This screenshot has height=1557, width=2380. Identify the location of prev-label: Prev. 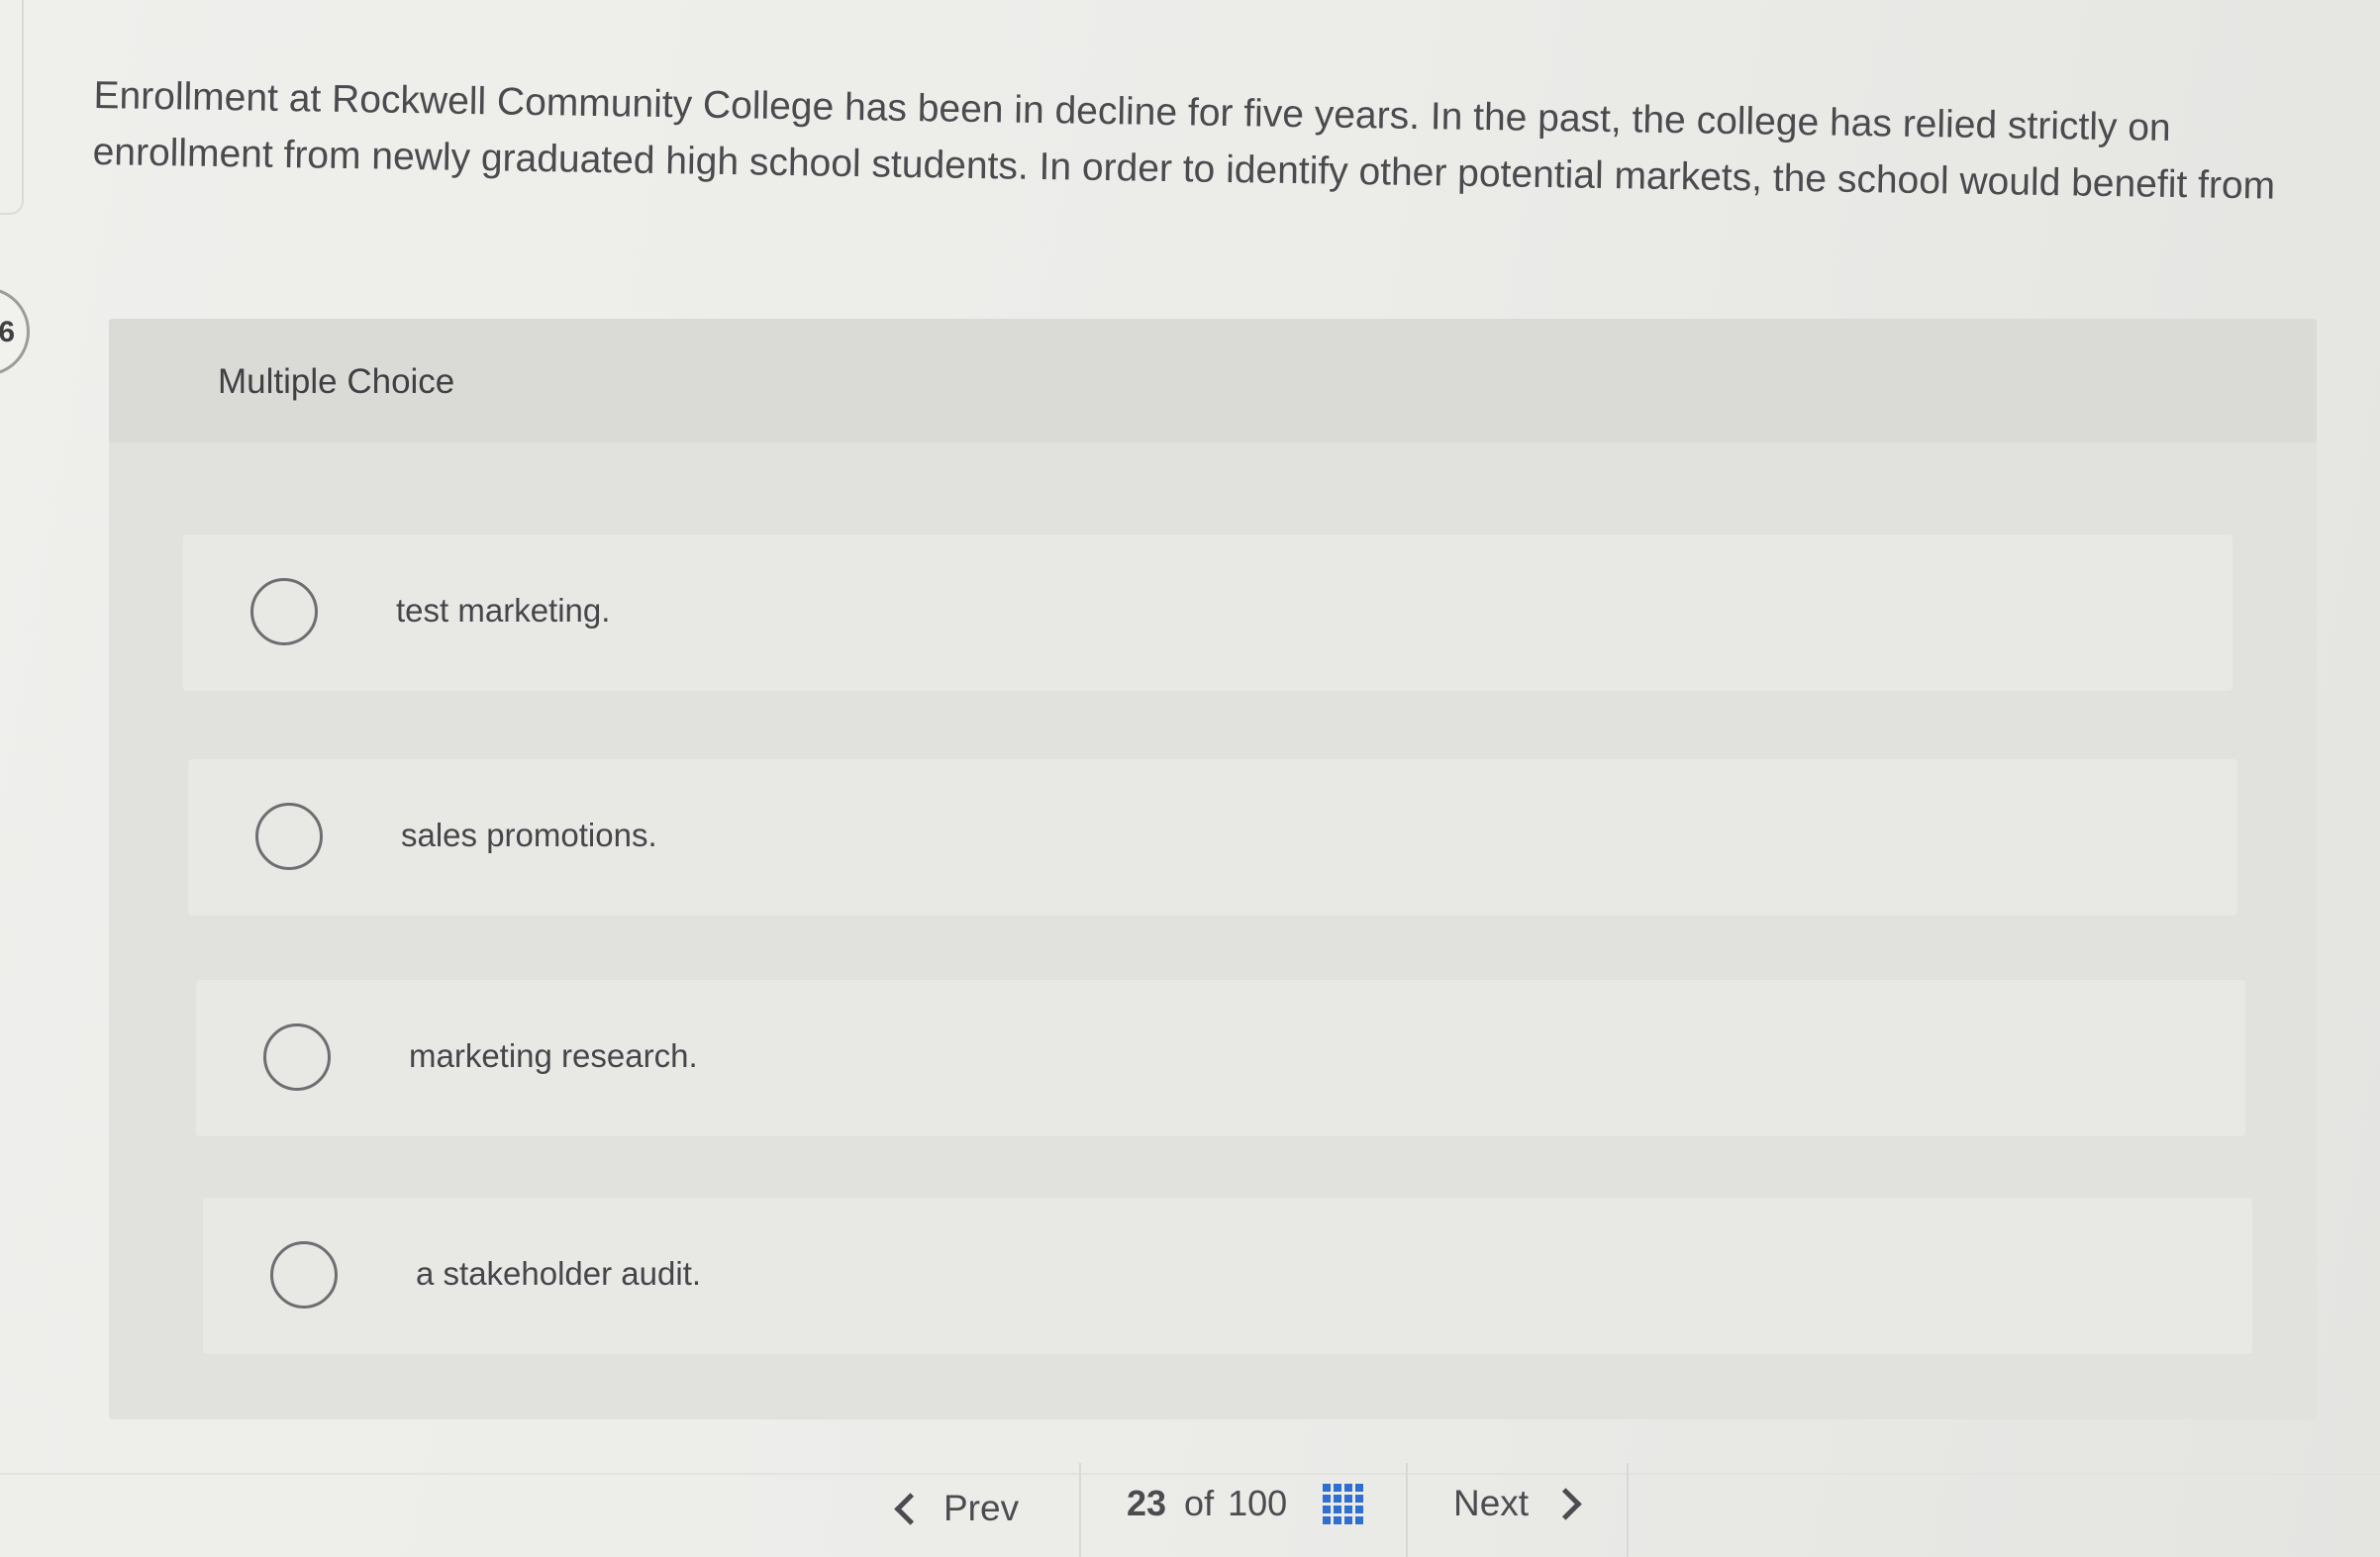
(981, 1508).